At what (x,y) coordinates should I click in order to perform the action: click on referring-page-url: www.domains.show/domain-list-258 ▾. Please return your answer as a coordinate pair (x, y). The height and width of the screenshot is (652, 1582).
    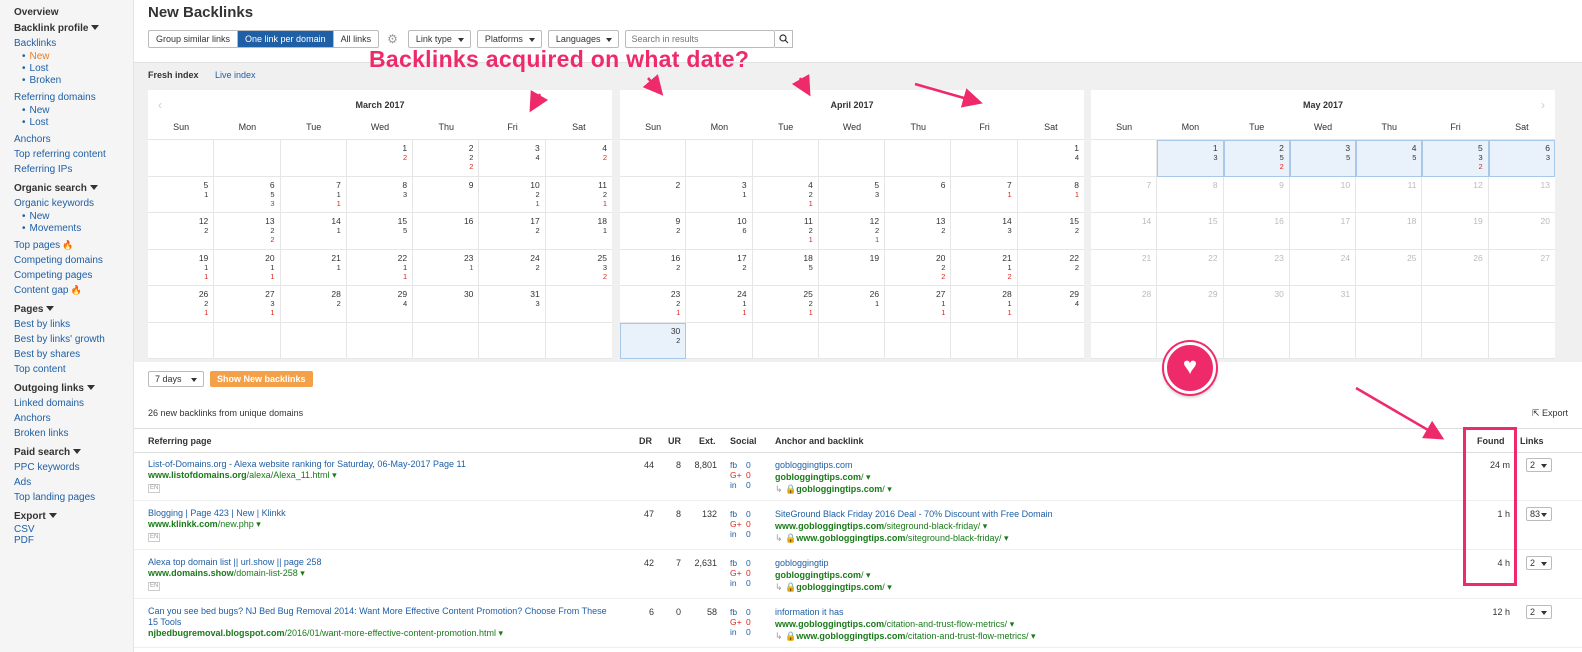
    Looking at the image, I should click on (383, 573).